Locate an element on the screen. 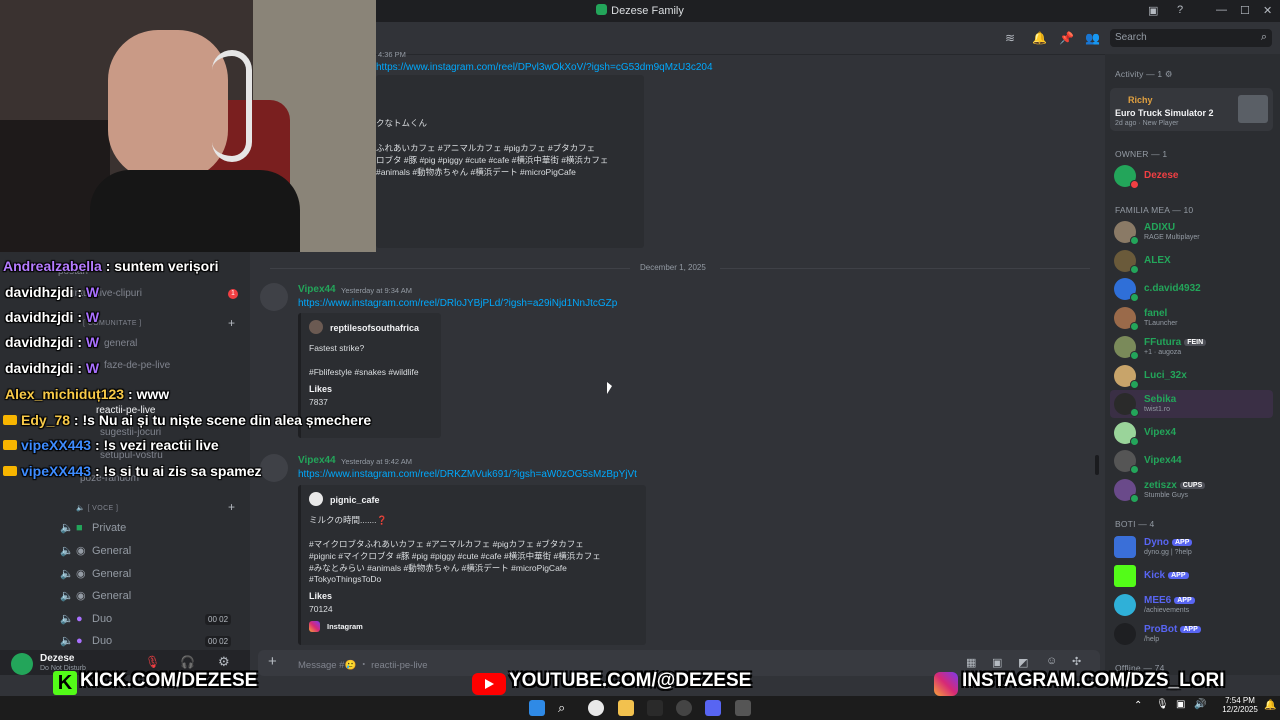 The height and width of the screenshot is (720, 1280). embed-text: ふれあいカフェ #アニマルカフェ #pigカフェ #ブタカフェ is located at coordinates (486, 148).